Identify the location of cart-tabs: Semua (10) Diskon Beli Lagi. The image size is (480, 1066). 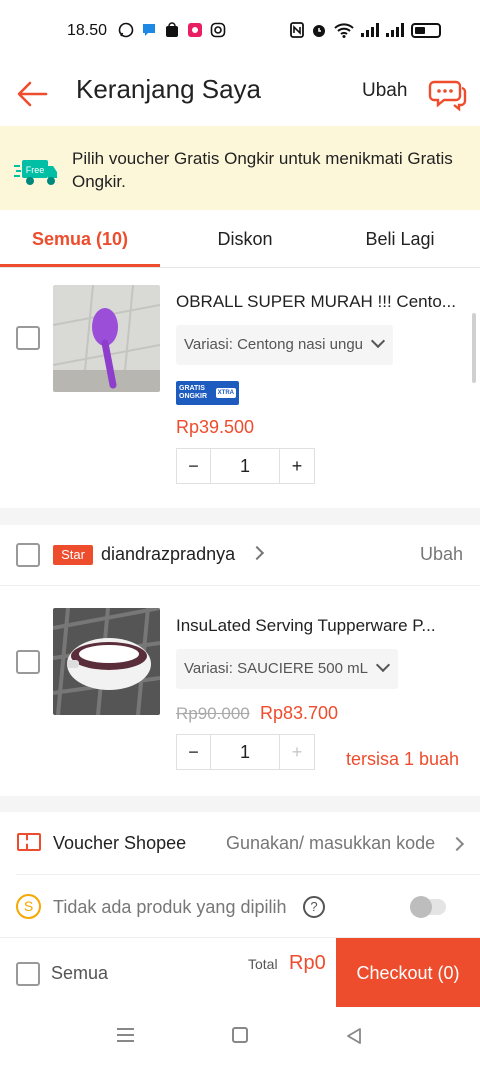
(240, 239).